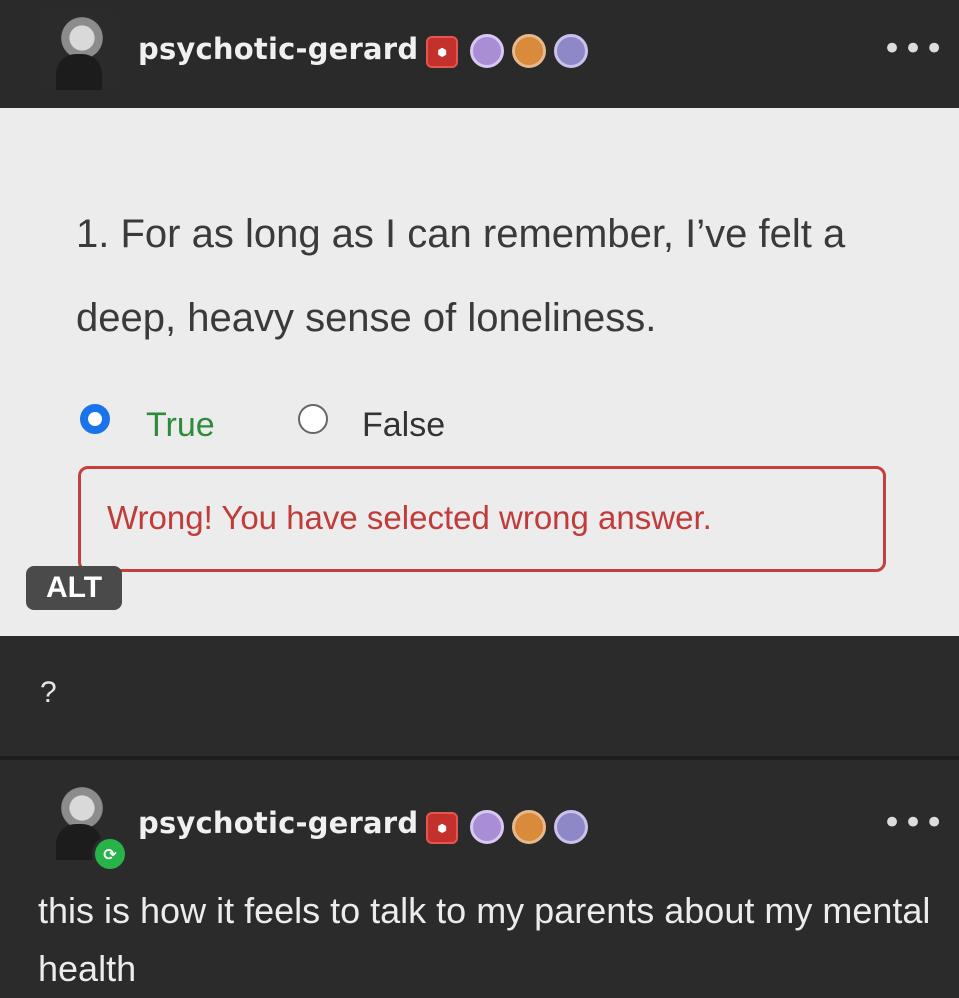  What do you see at coordinates (110, 854) in the screenshot?
I see `reblog-icon: ⟳` at bounding box center [110, 854].